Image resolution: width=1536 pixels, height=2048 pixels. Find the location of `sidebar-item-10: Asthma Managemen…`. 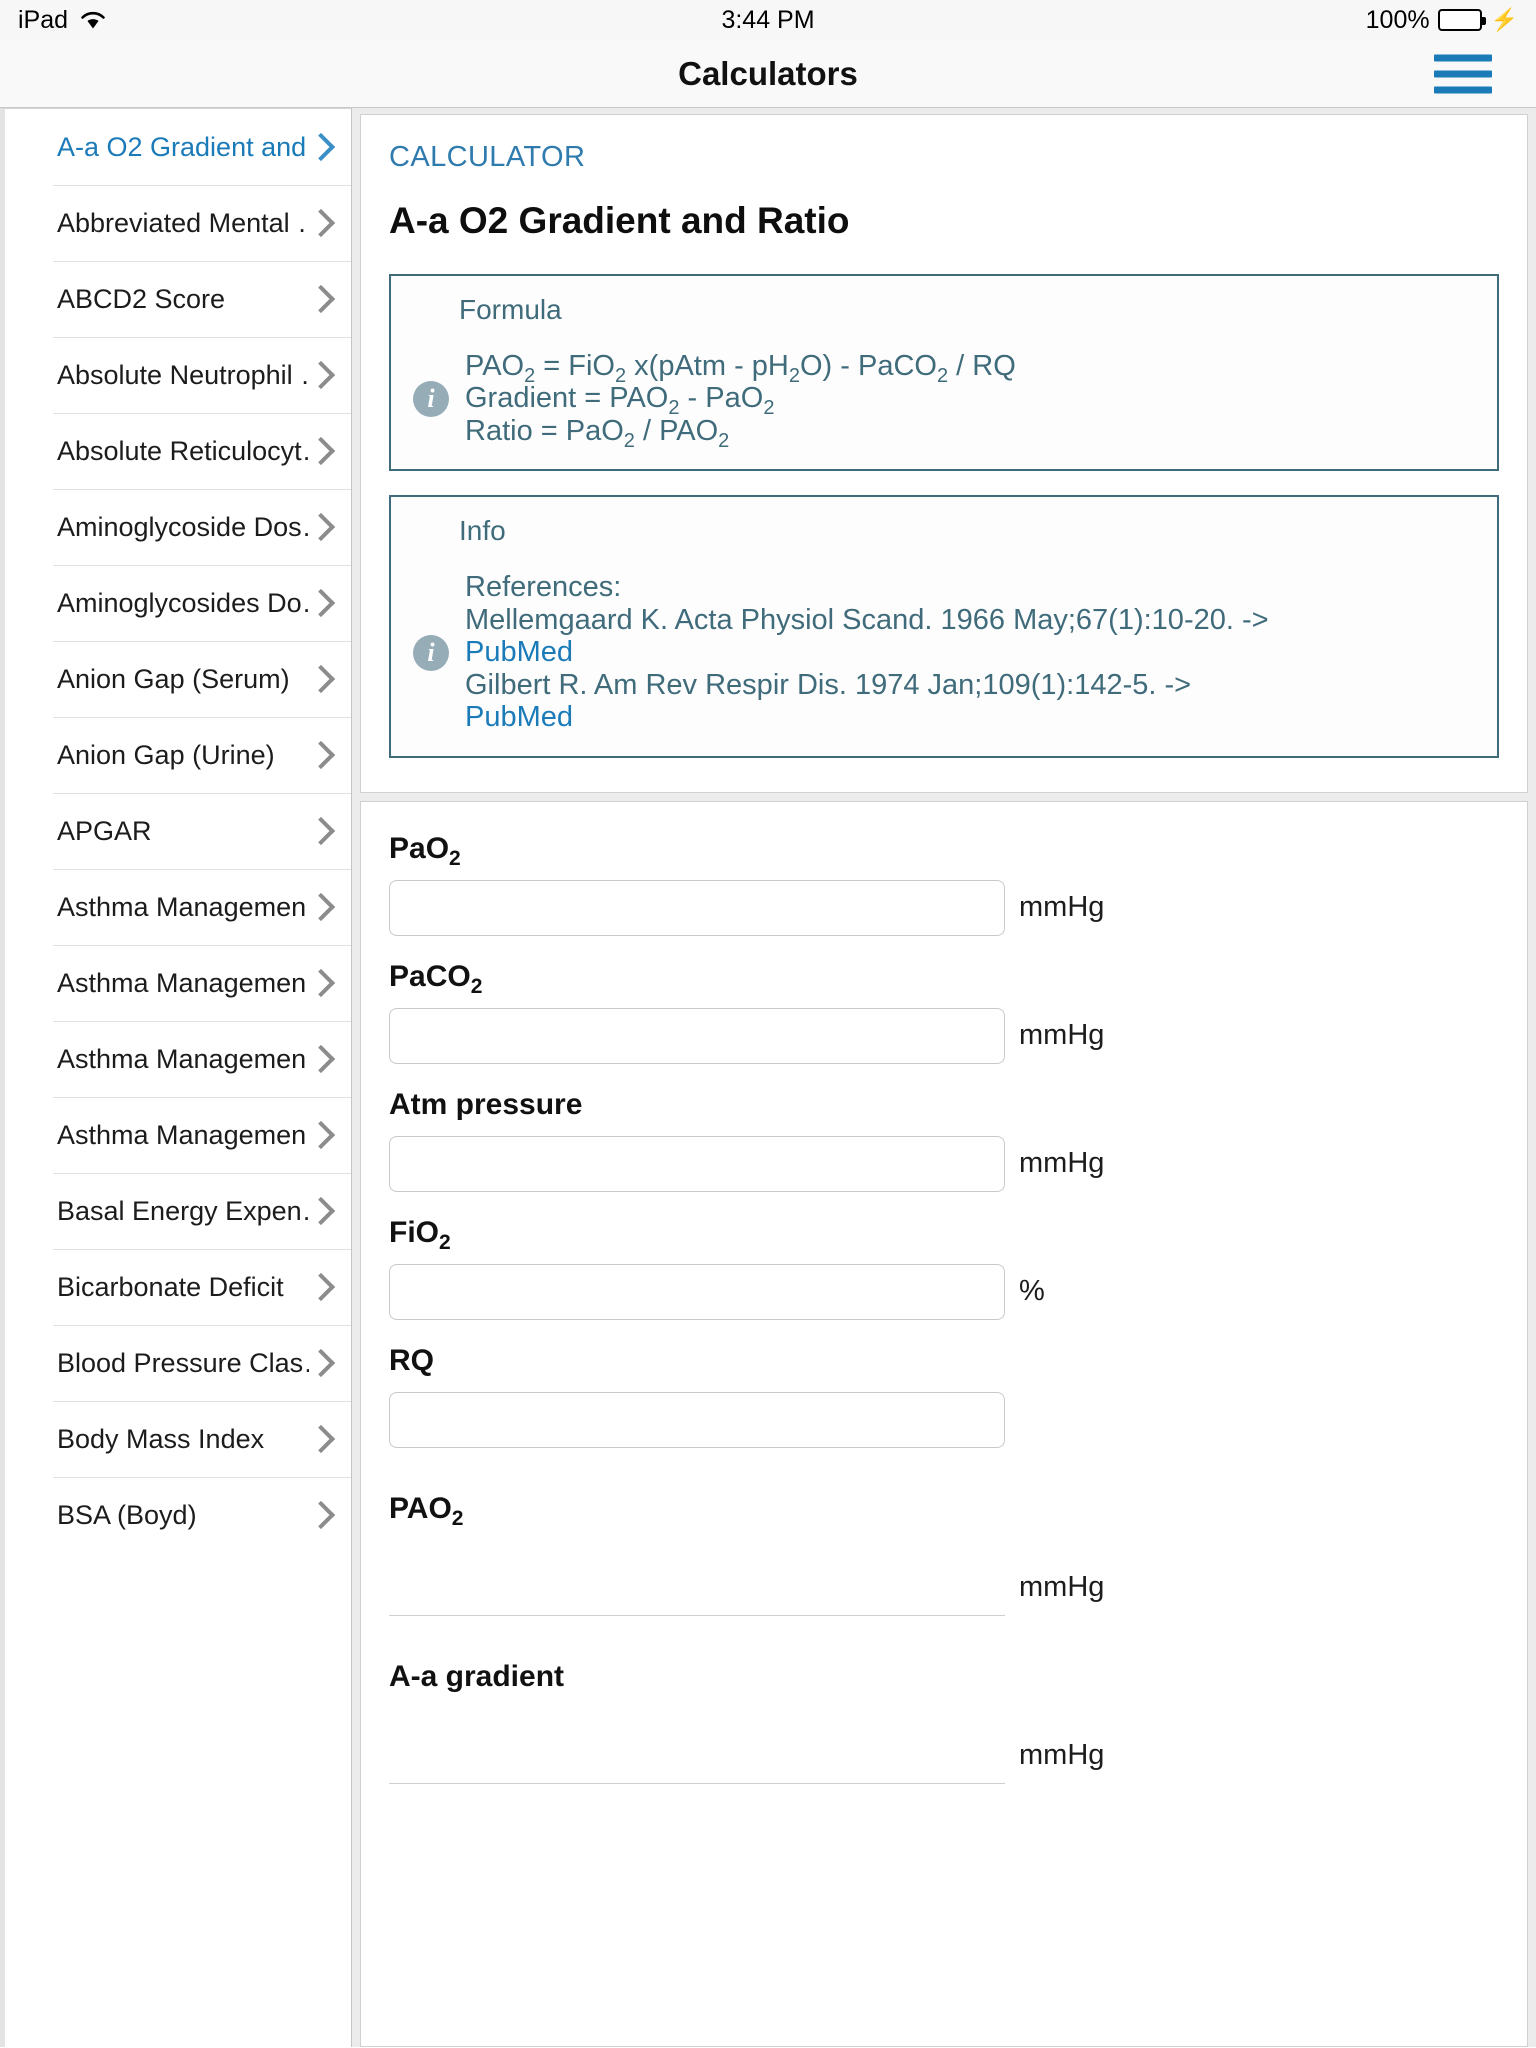

sidebar-item-10: Asthma Managemen… is located at coordinates (178, 907).